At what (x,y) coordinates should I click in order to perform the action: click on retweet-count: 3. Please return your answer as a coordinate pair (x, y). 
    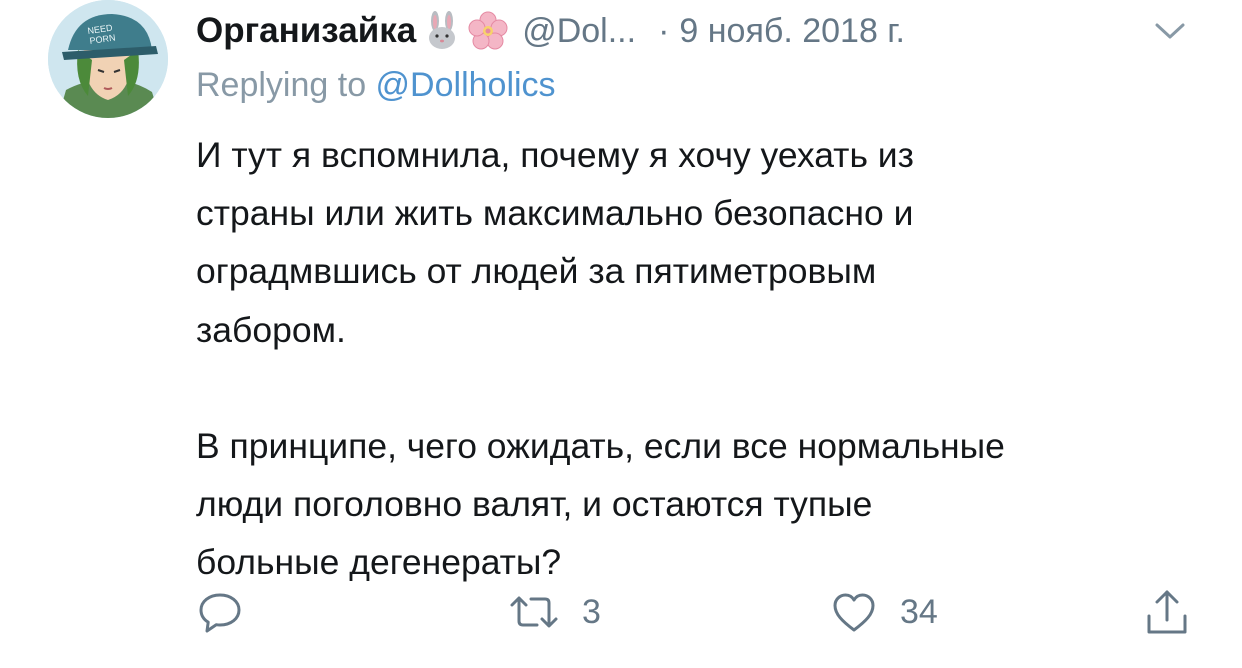
    Looking at the image, I should click on (591, 611).